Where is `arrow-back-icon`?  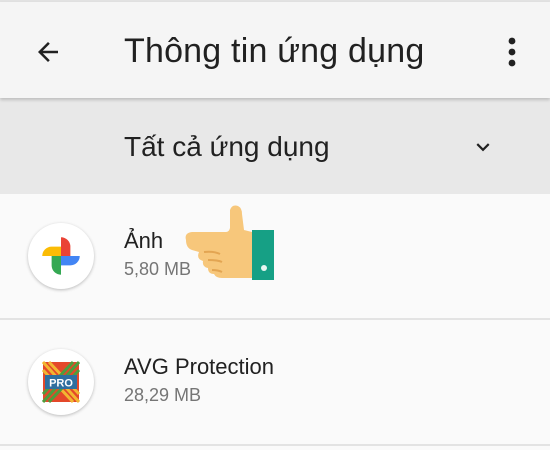 arrow-back-icon is located at coordinates (48, 52).